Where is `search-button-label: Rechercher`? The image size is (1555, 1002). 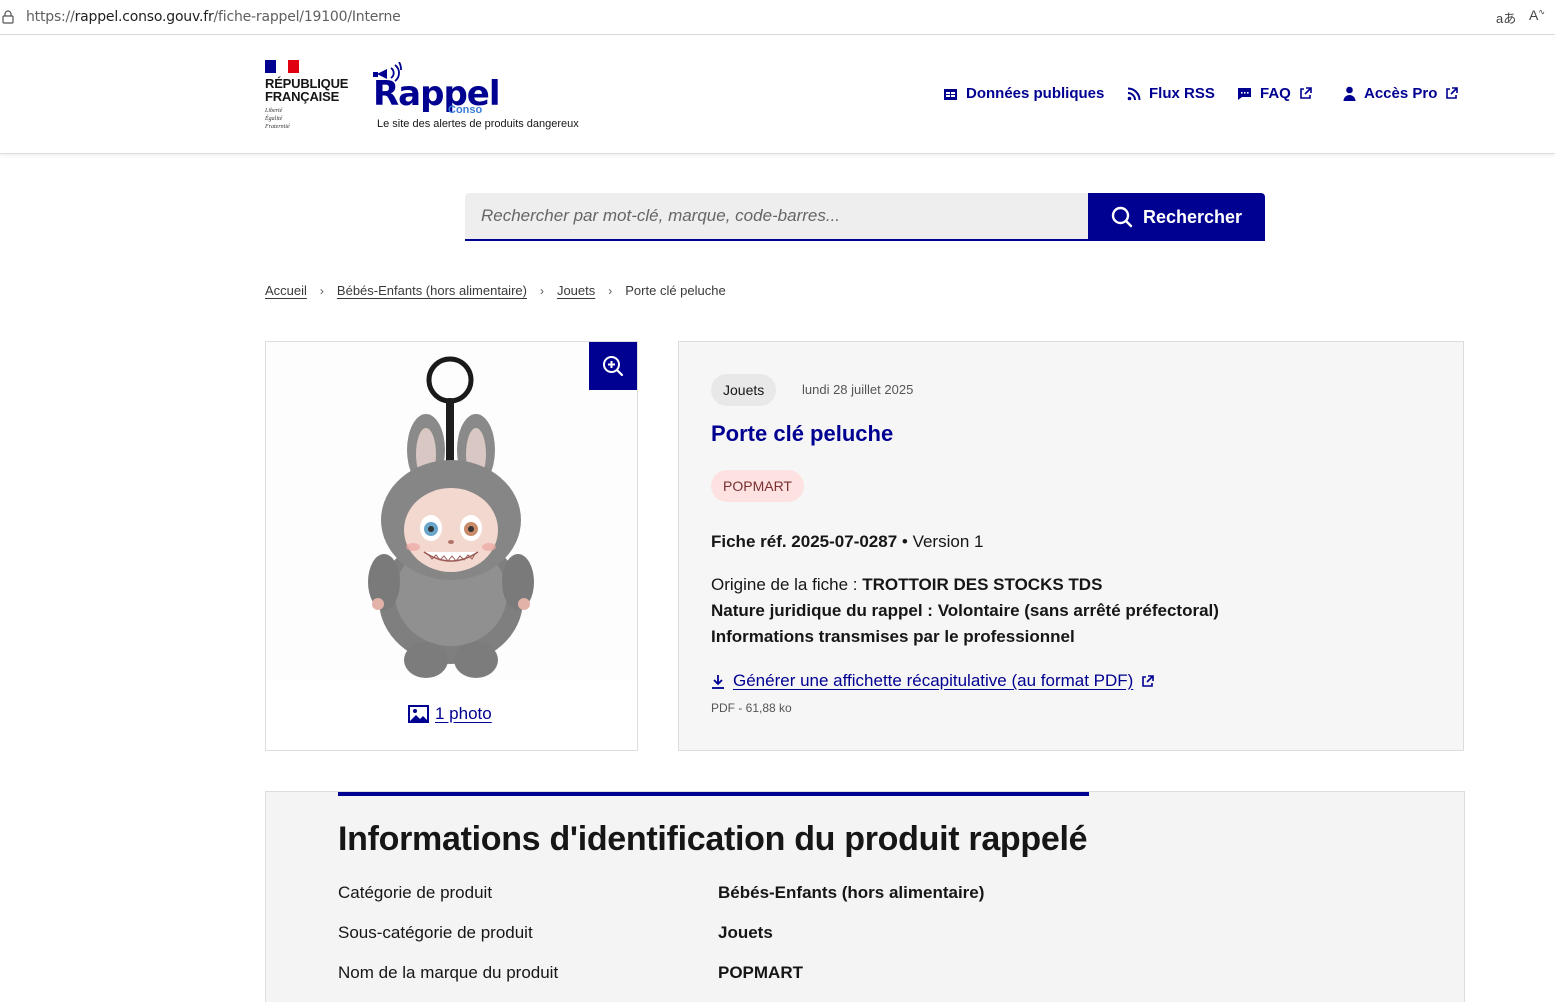 search-button-label: Rechercher is located at coordinates (1192, 216).